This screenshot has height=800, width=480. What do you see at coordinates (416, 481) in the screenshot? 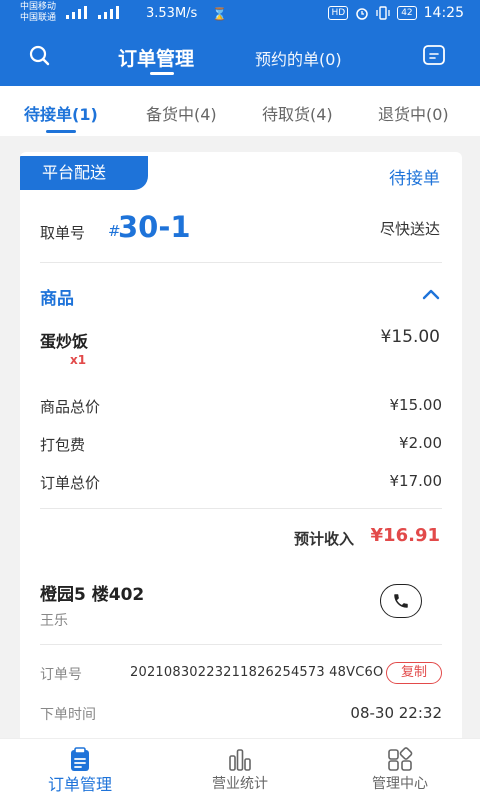
I see `fee-value: ¥17.00` at bounding box center [416, 481].